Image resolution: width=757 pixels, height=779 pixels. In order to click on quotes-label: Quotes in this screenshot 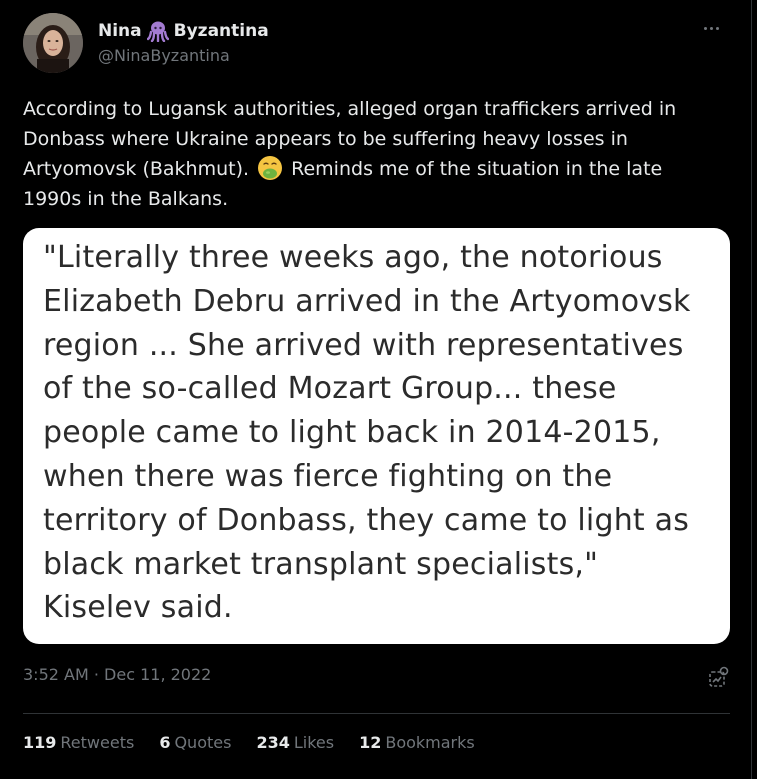, I will do `click(203, 742)`.